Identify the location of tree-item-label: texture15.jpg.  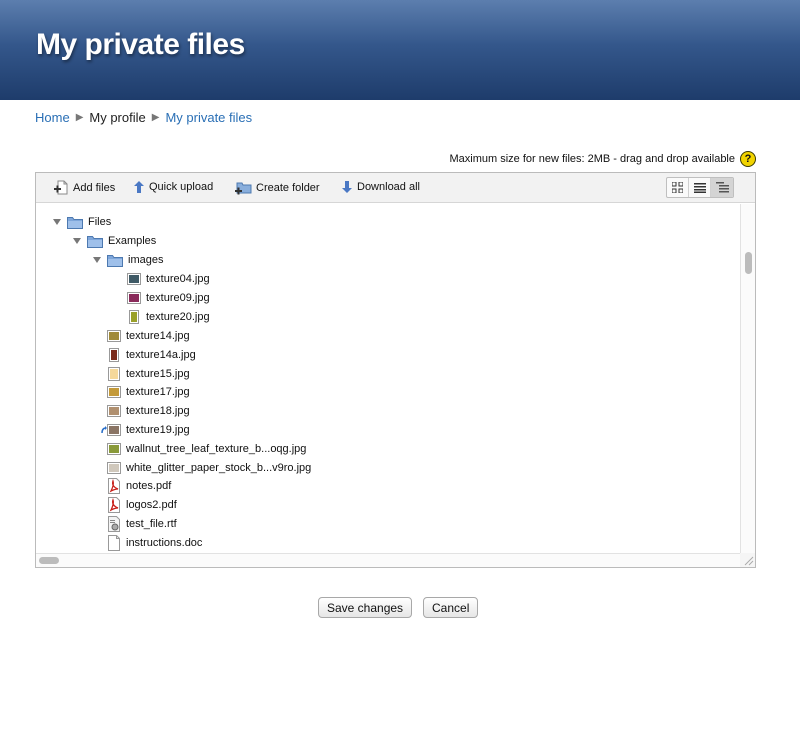
(158, 374).